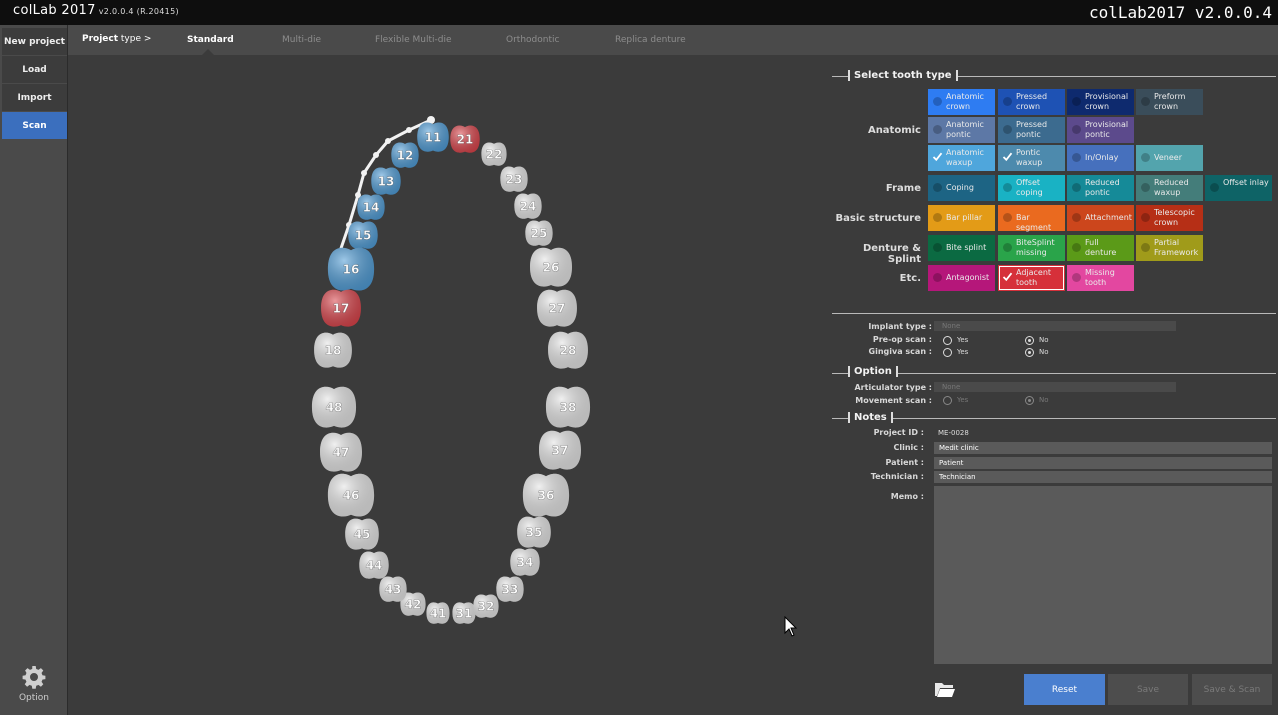 The width and height of the screenshot is (1278, 715). What do you see at coordinates (650, 40) in the screenshot?
I see `tab-replica-denture: Replica denture` at bounding box center [650, 40].